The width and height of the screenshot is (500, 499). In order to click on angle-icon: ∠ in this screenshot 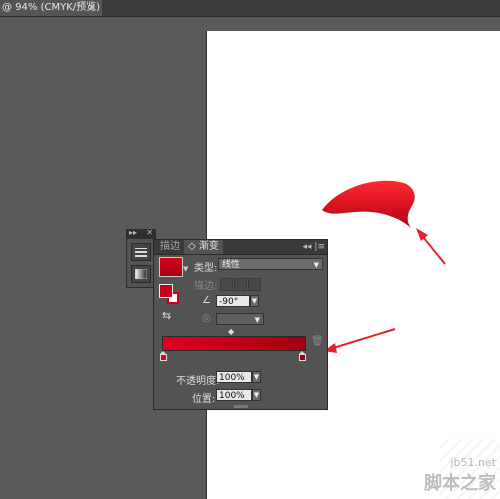, I will do `click(206, 300)`.